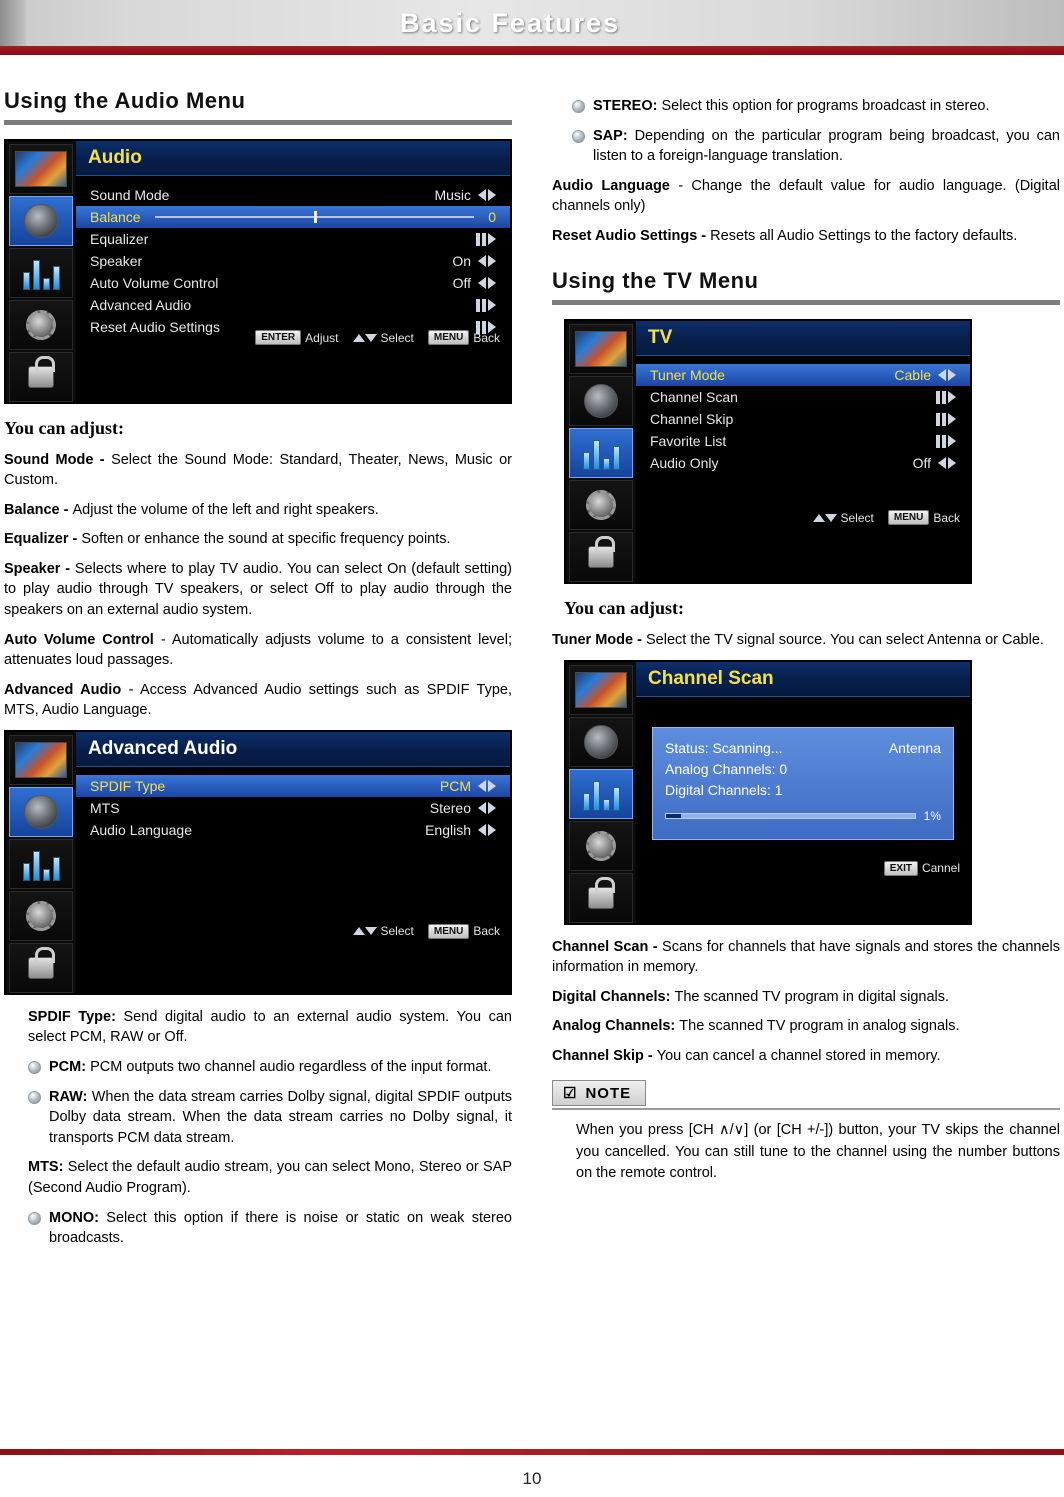 The height and width of the screenshot is (1497, 1064). What do you see at coordinates (293, 808) in the screenshot?
I see `osd-row-mts: MTS Stereo` at bounding box center [293, 808].